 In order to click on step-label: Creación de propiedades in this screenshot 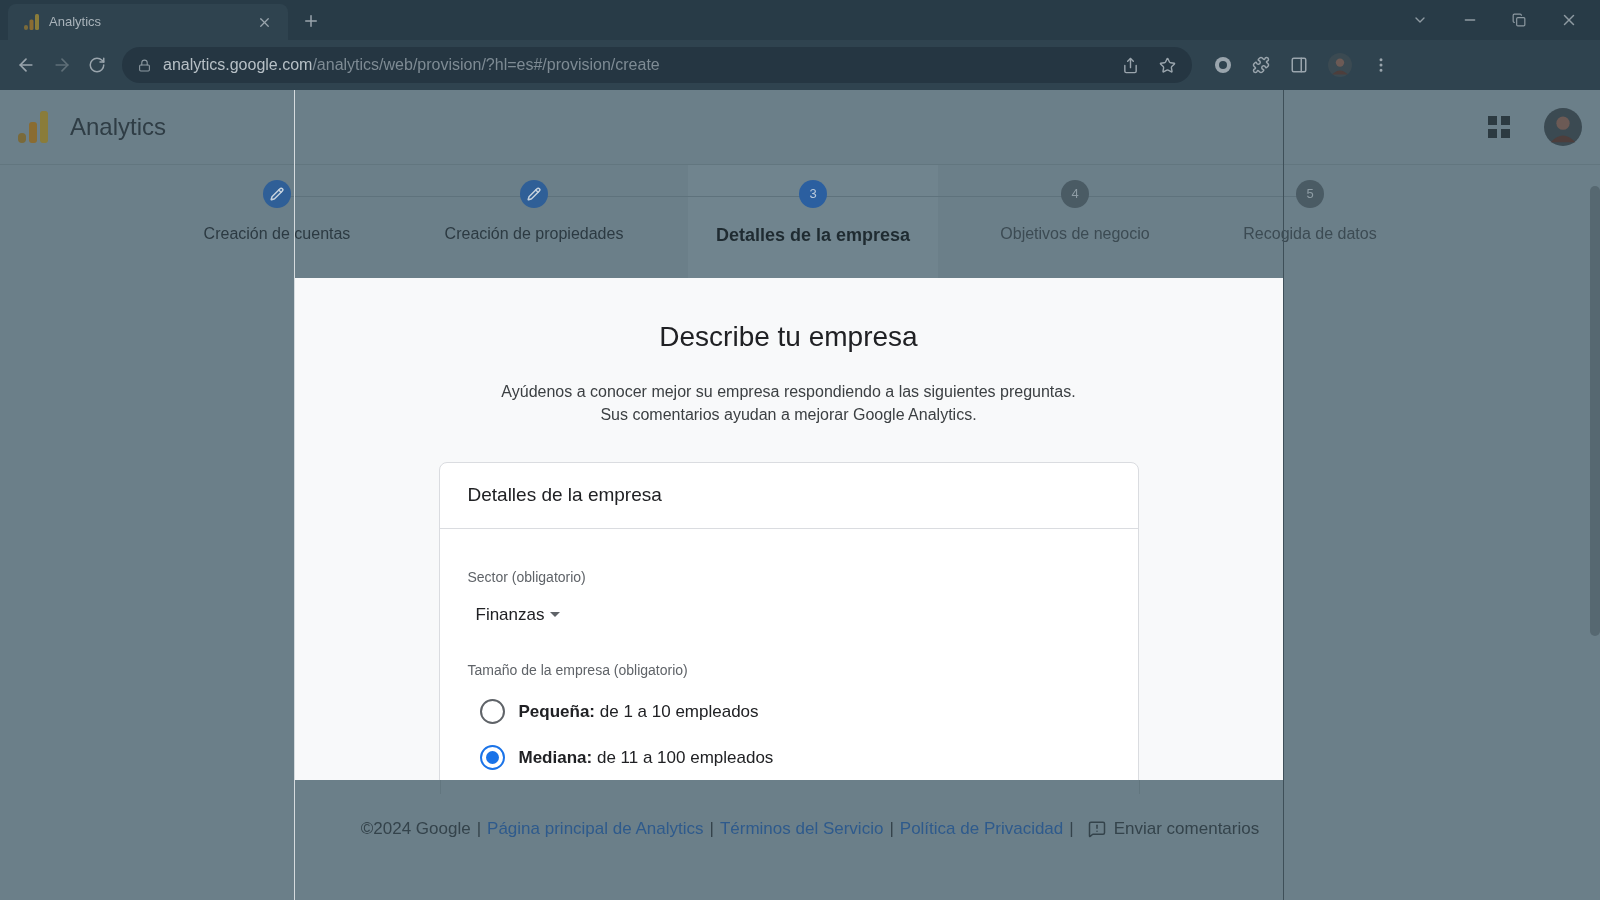, I will do `click(534, 234)`.